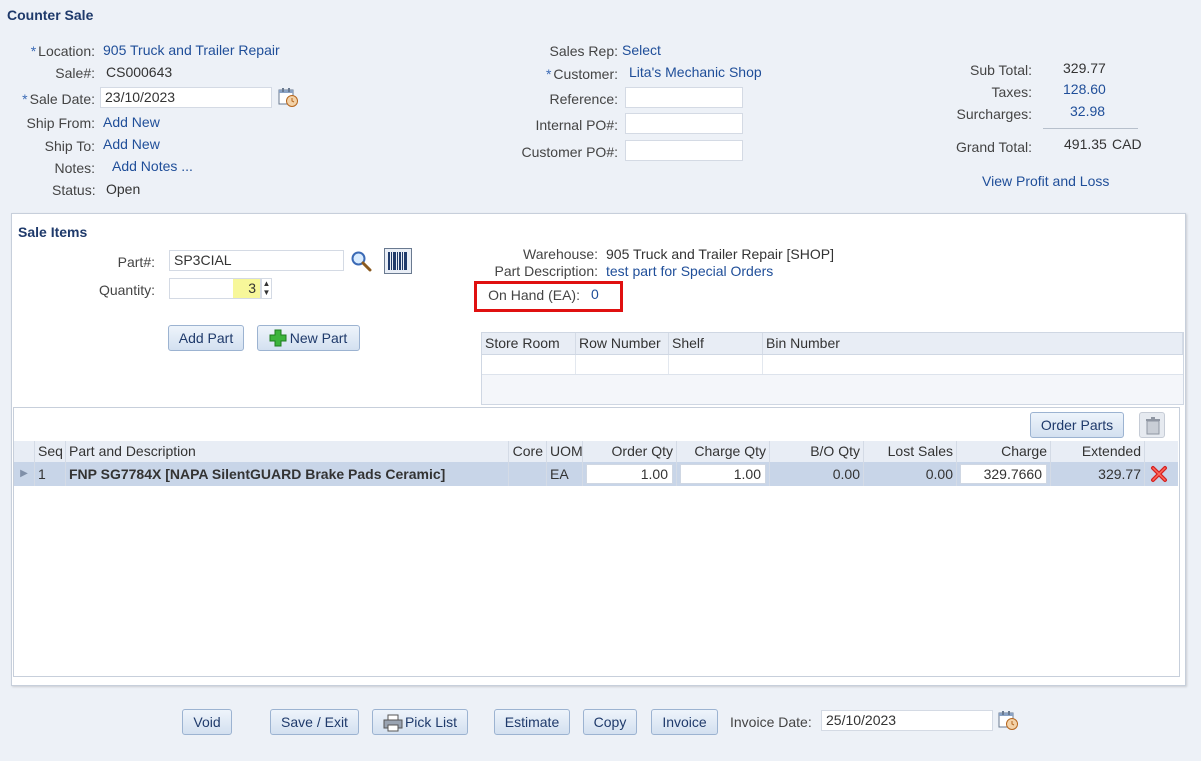 This screenshot has width=1201, height=761. Describe the element at coordinates (1087, 111) in the screenshot. I see `surcharges-link: 32.98` at that location.